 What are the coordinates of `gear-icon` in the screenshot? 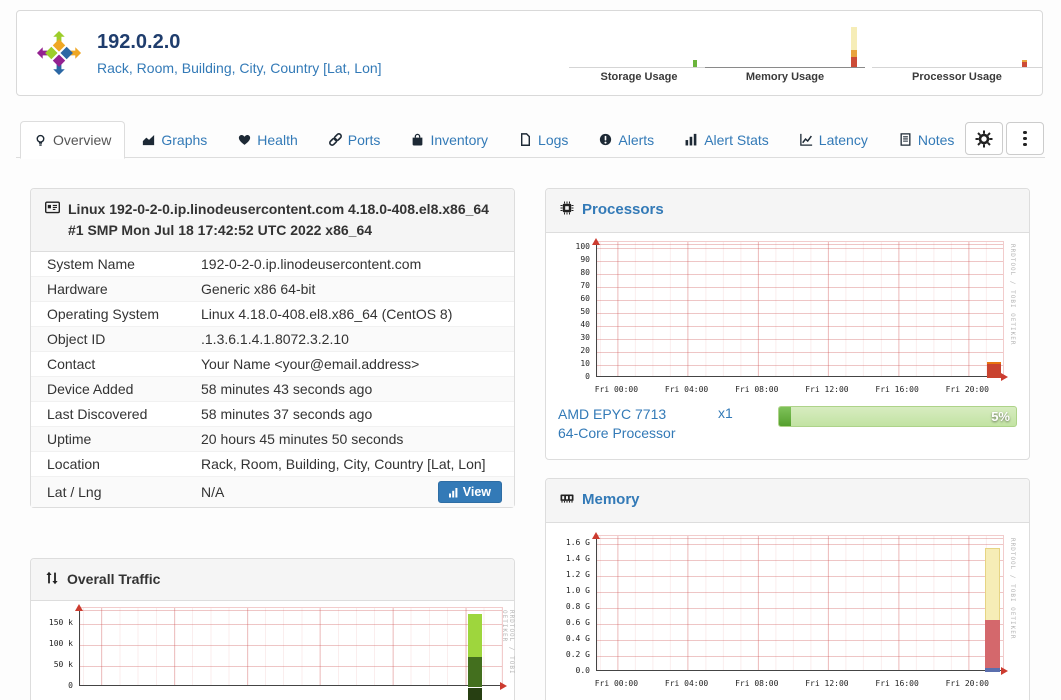 It's located at (984, 138).